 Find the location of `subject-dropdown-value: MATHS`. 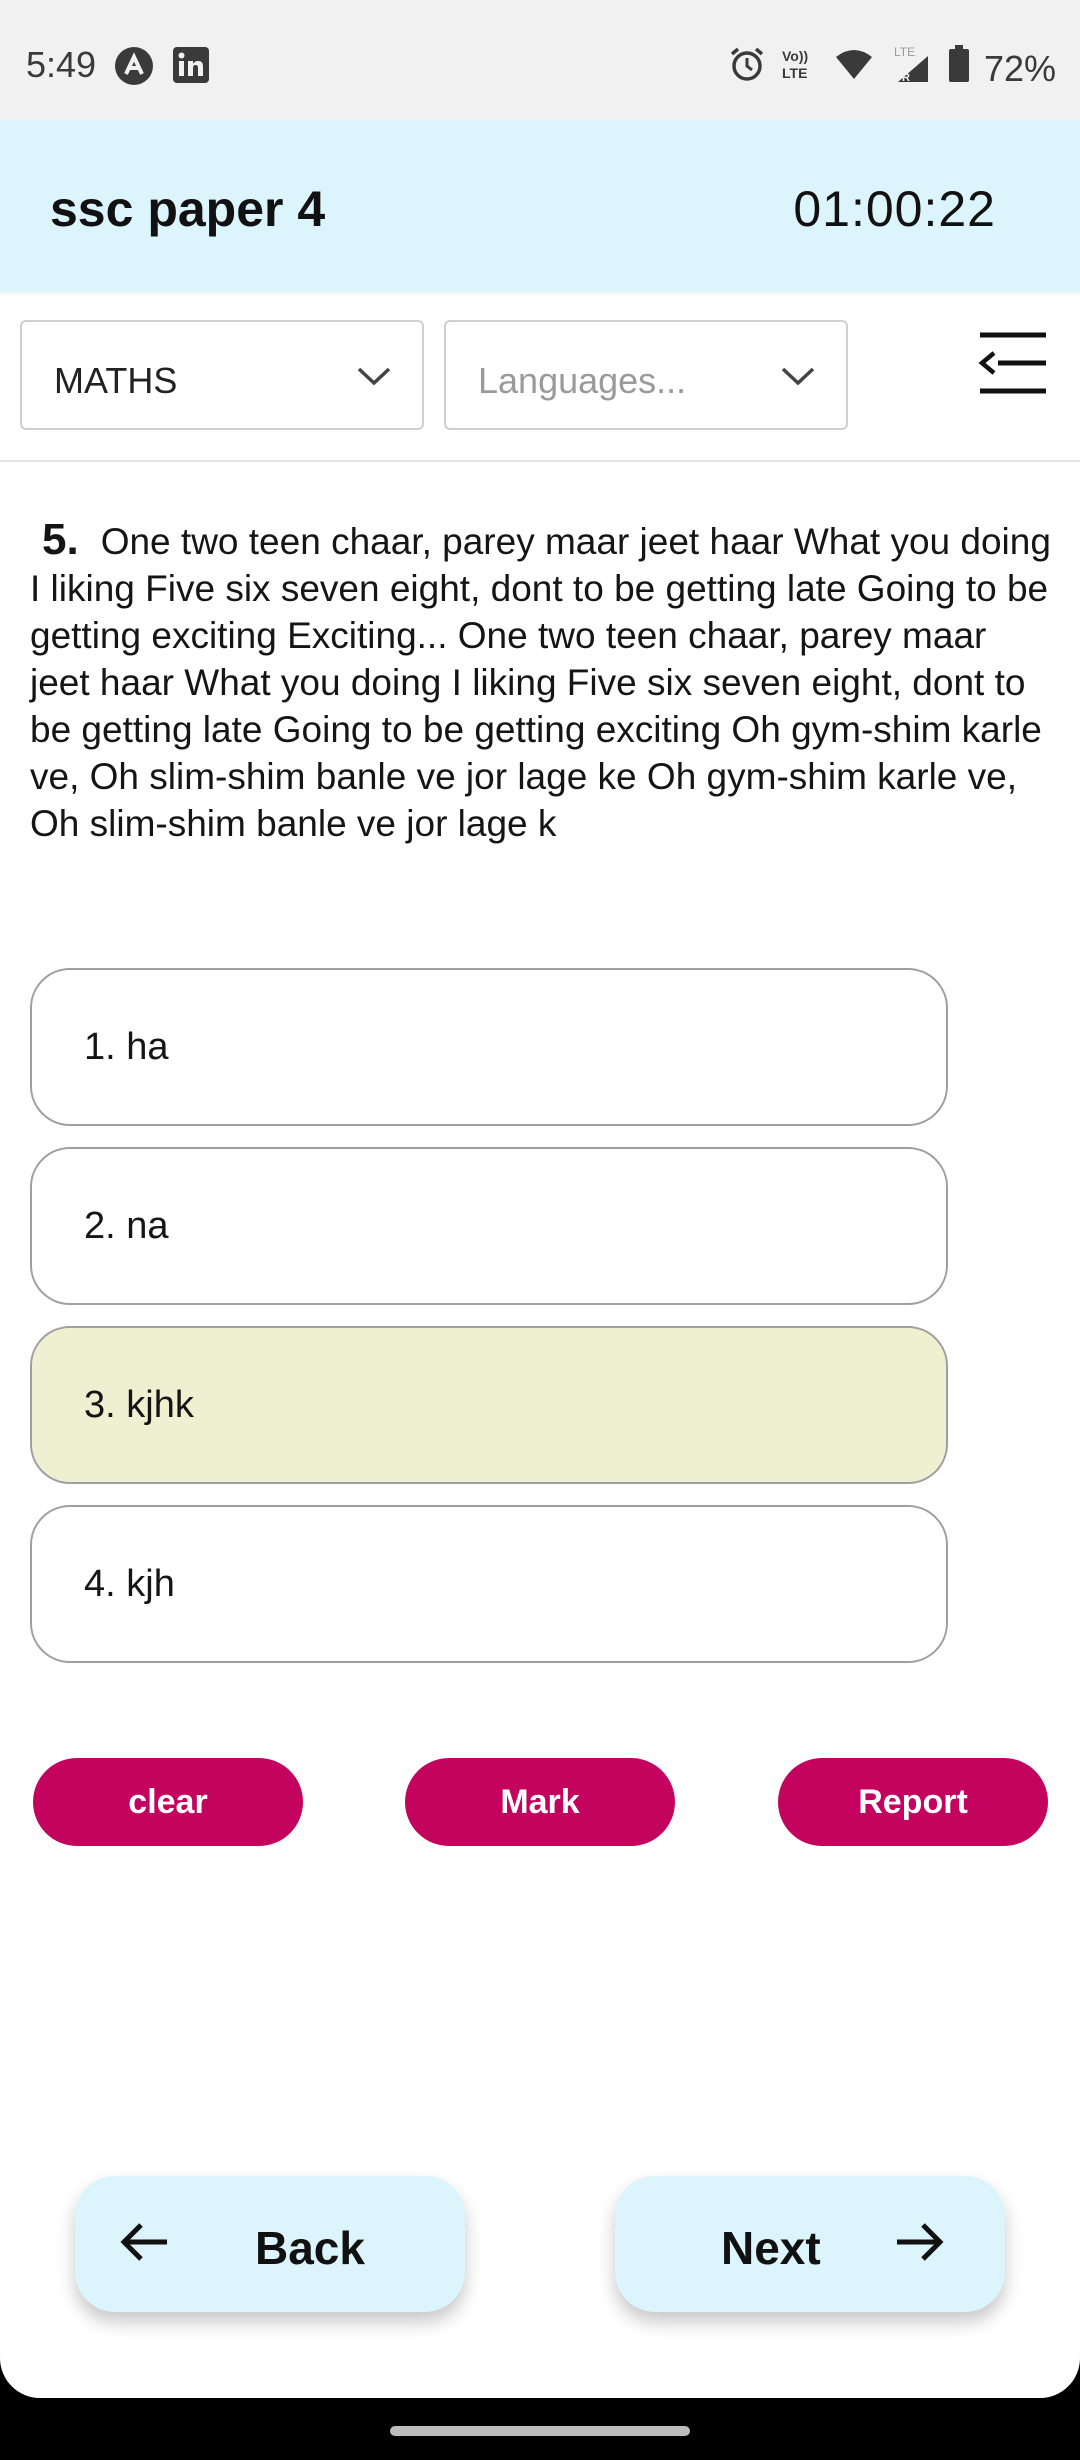

subject-dropdown-value: MATHS is located at coordinates (116, 380).